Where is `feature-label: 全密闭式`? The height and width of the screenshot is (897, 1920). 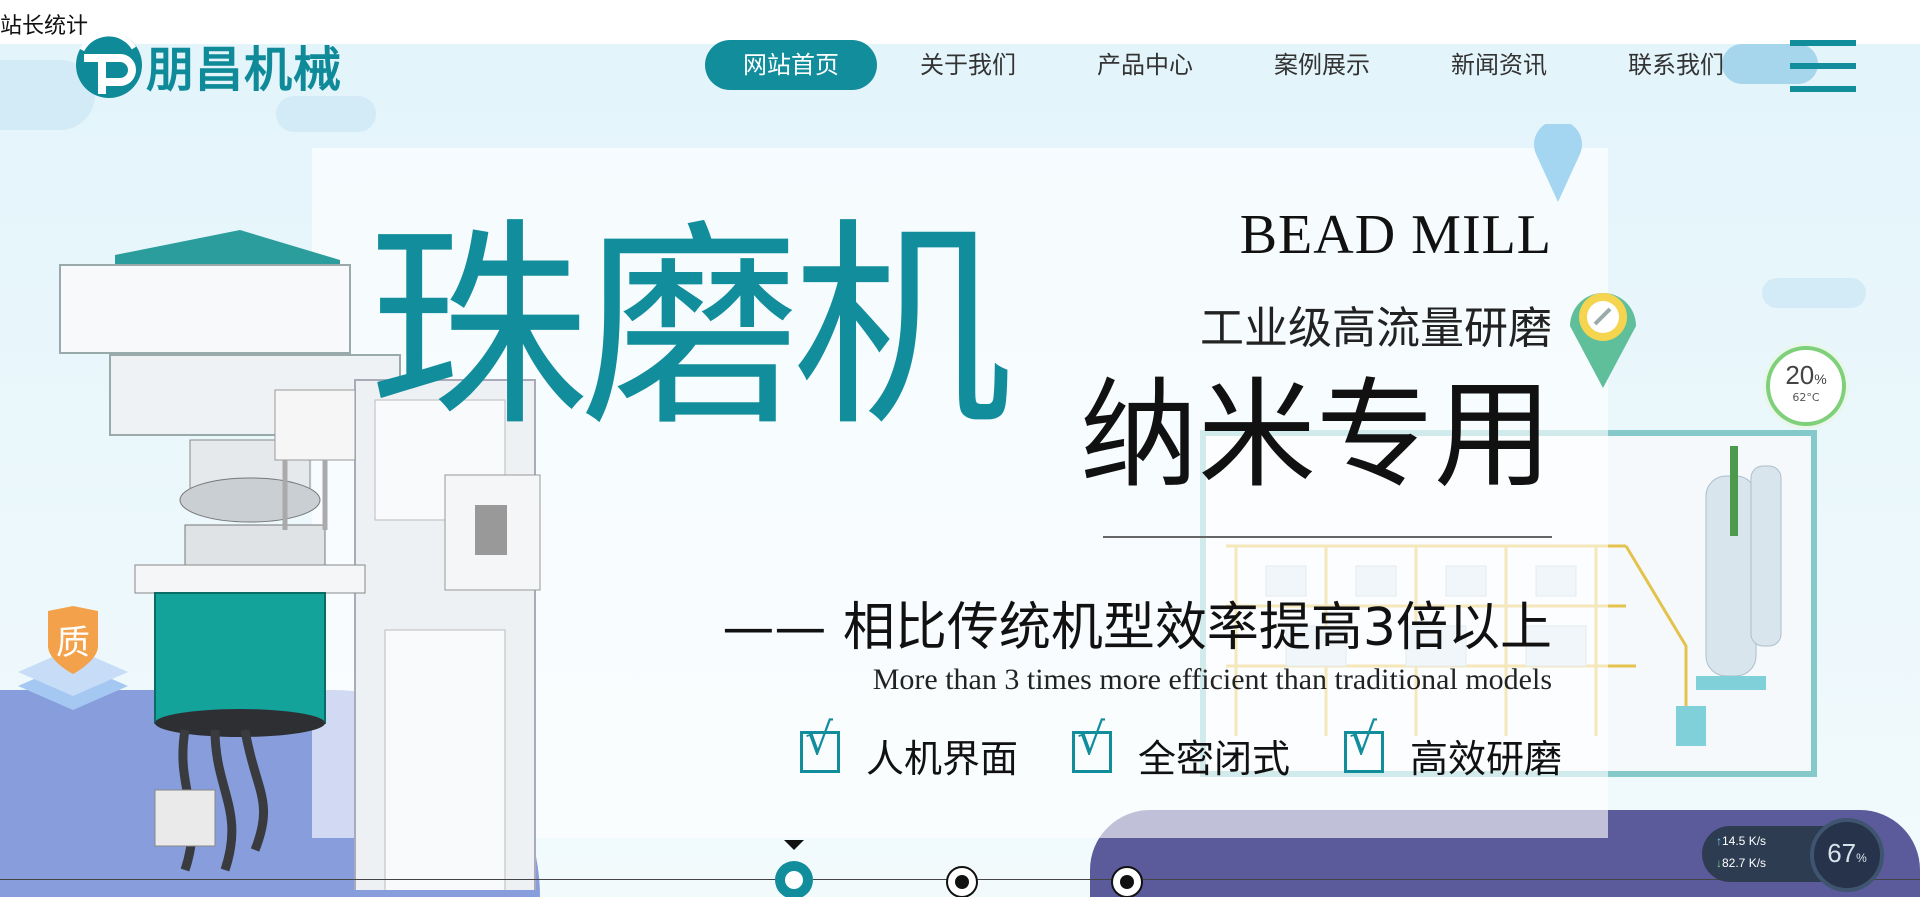 feature-label: 全密闭式 is located at coordinates (1214, 759).